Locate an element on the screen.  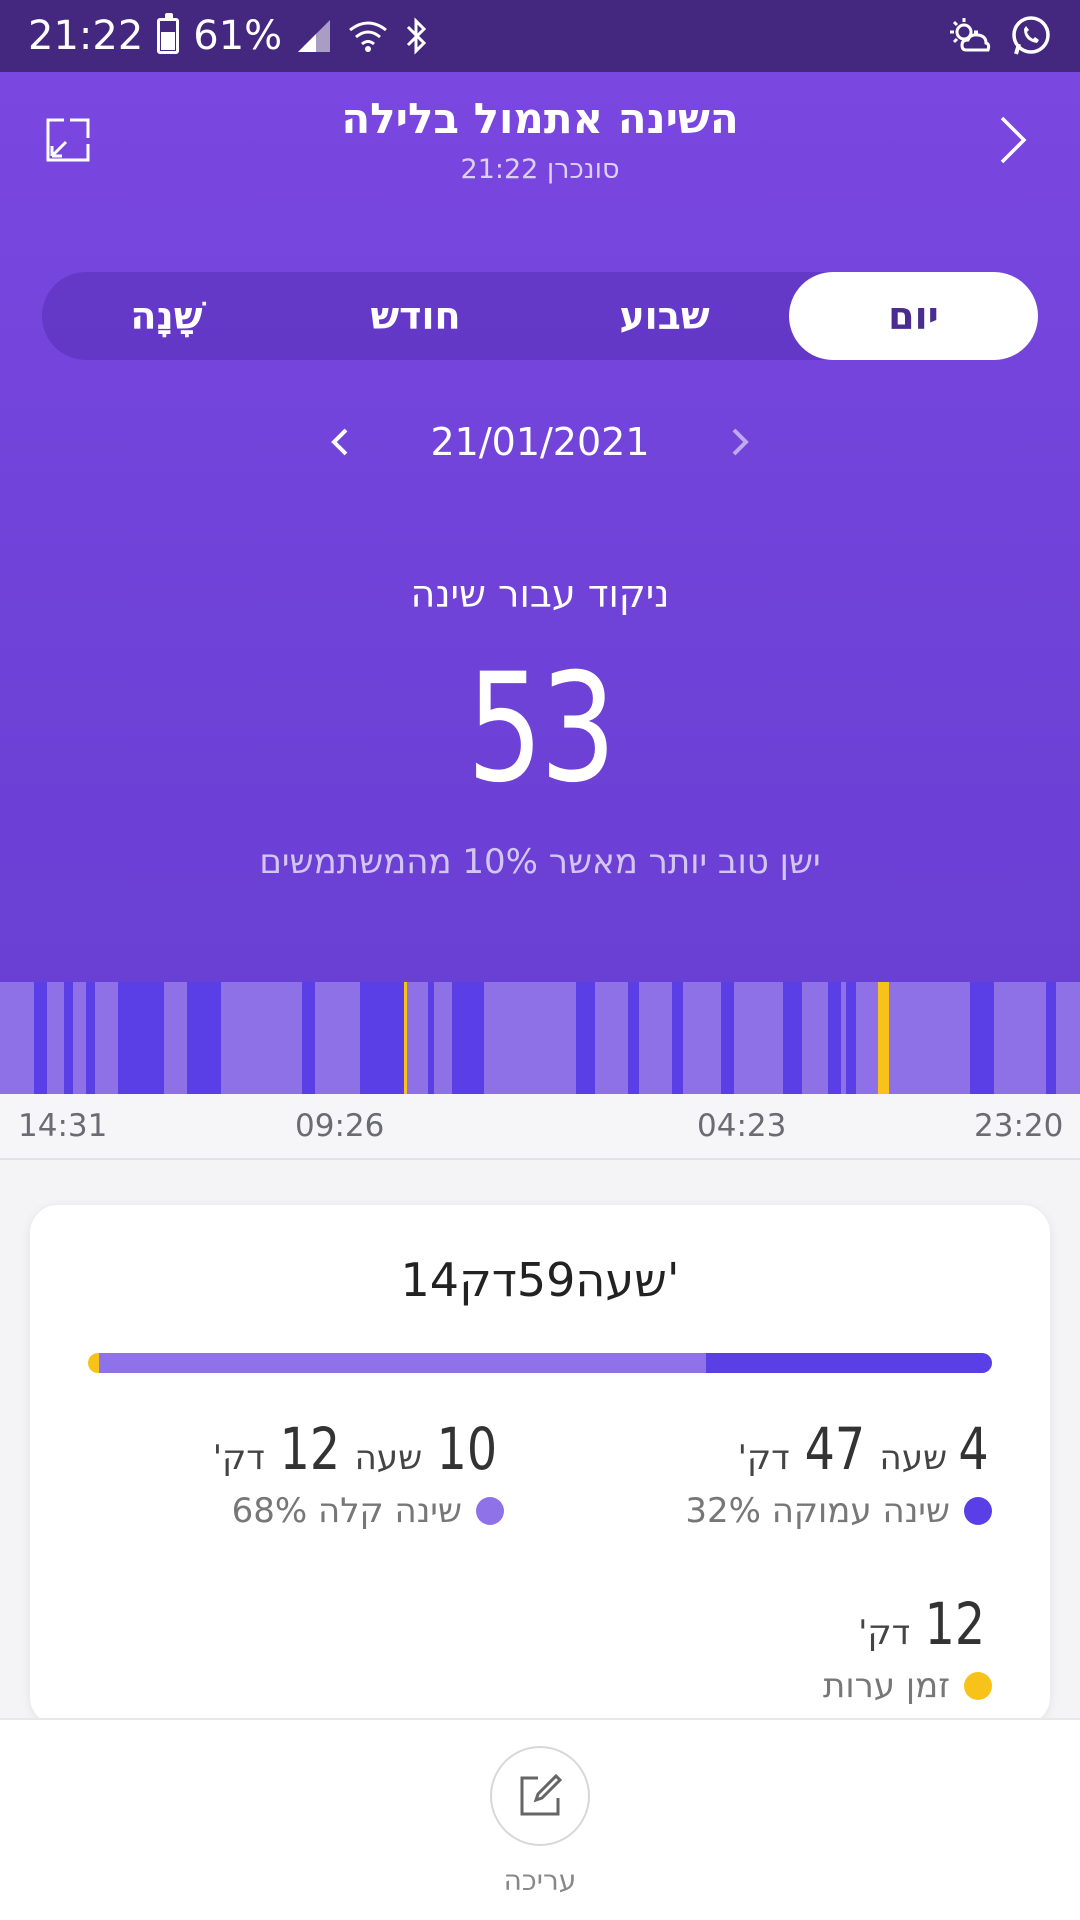
awake-label: זמן ערות is located at coordinates (886, 1686).